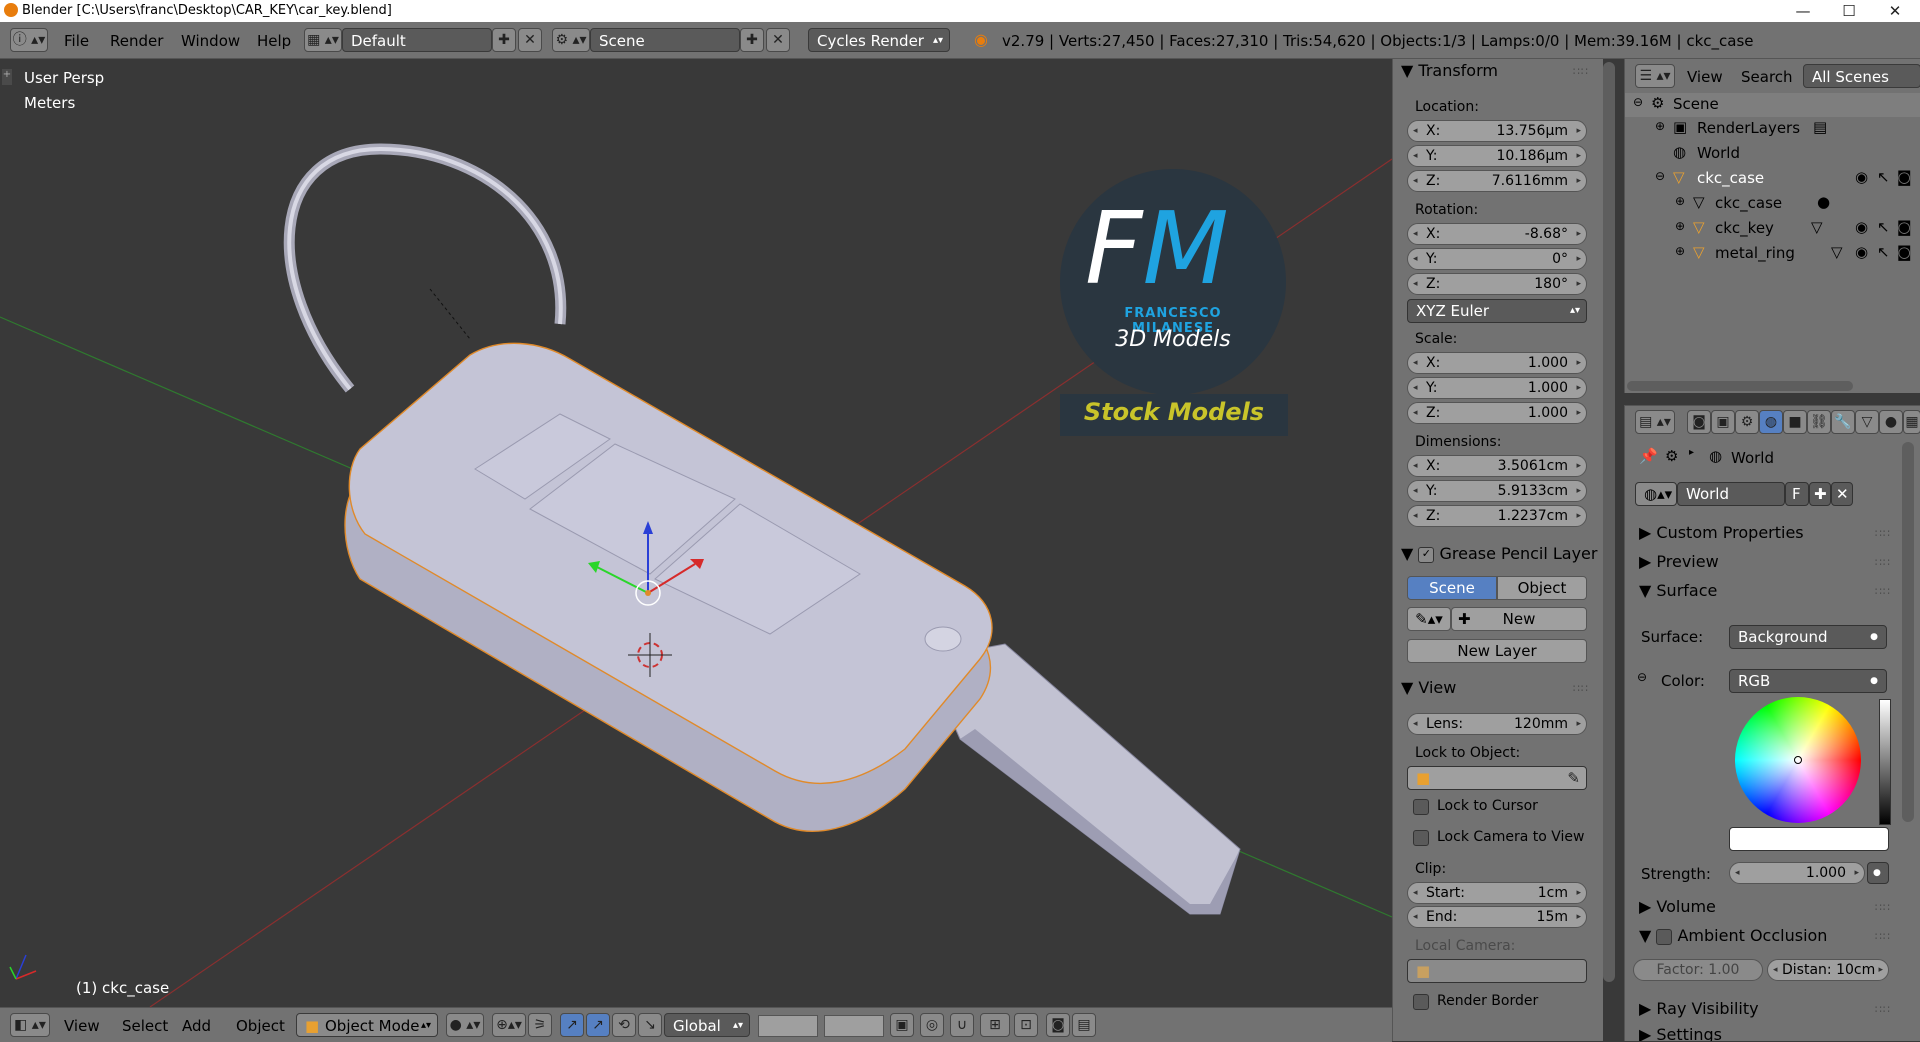  I want to click on lock-camera-checkbox, so click(1421, 838).